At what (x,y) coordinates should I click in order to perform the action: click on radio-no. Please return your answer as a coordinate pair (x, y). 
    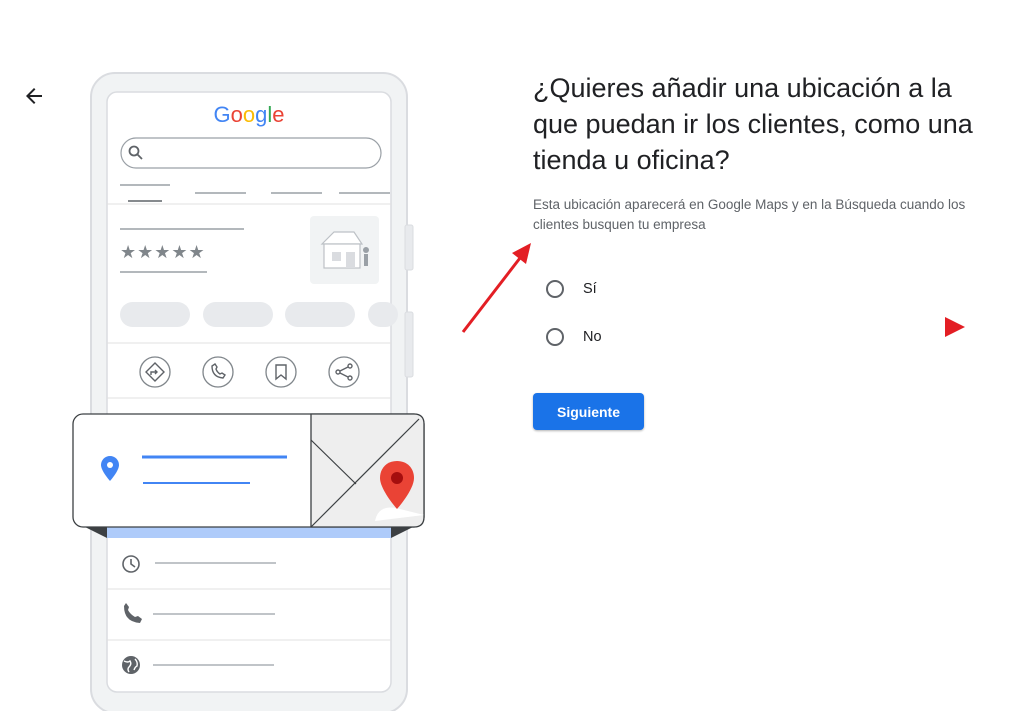
    Looking at the image, I should click on (555, 337).